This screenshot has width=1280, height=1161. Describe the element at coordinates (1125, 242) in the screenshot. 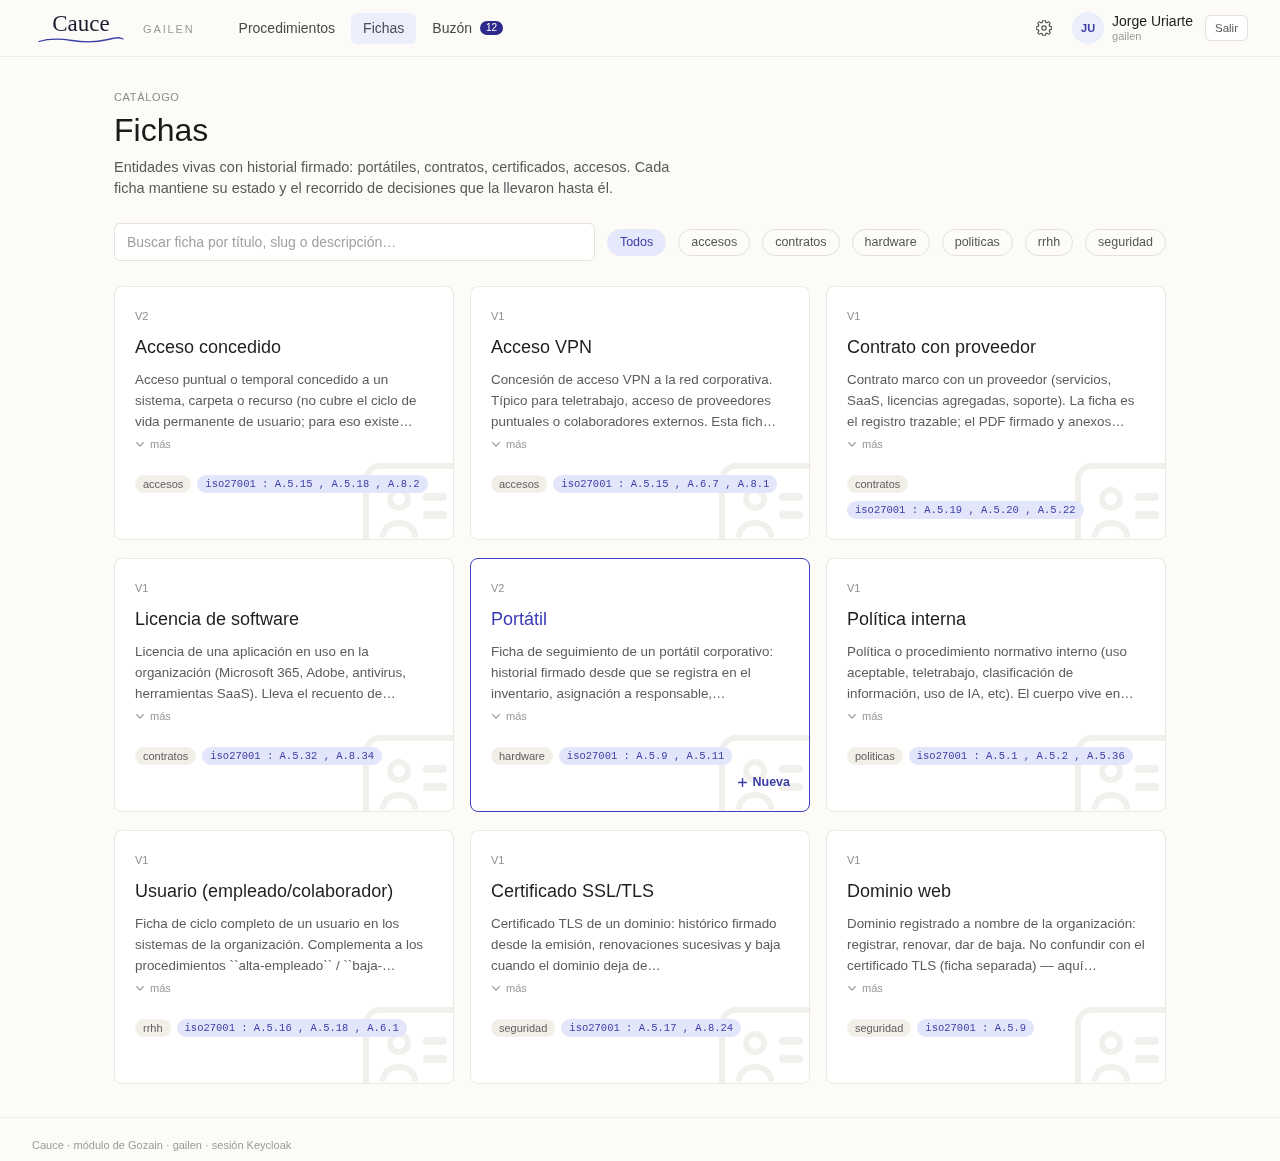

I see `filter-chip: seguridad` at that location.